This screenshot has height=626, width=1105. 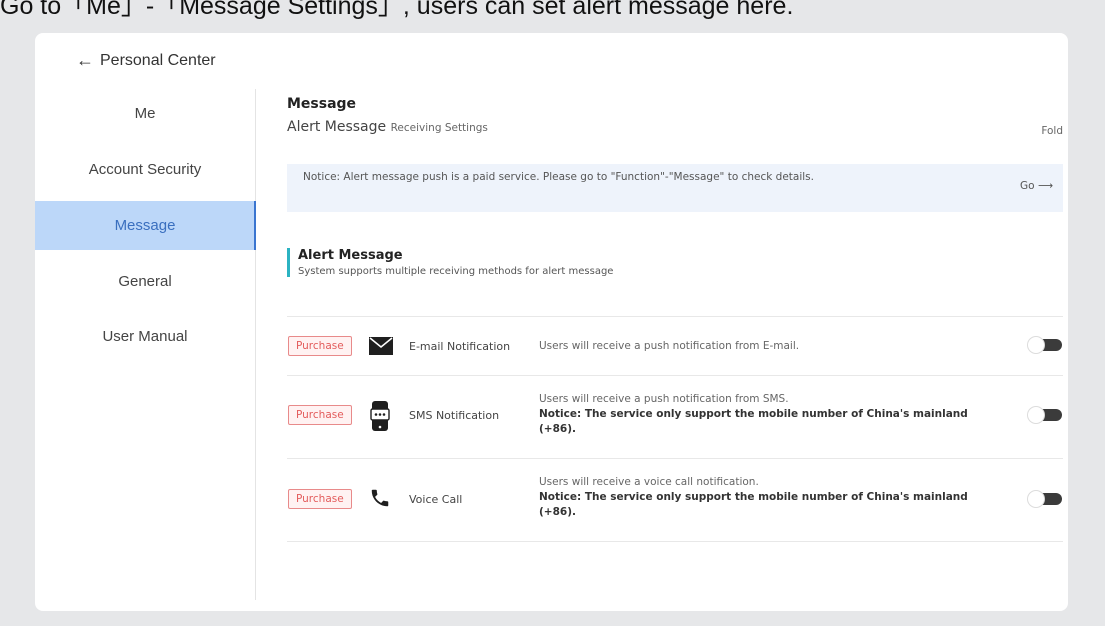 I want to click on sidebar-item-label: Me, so click(x=145, y=113).